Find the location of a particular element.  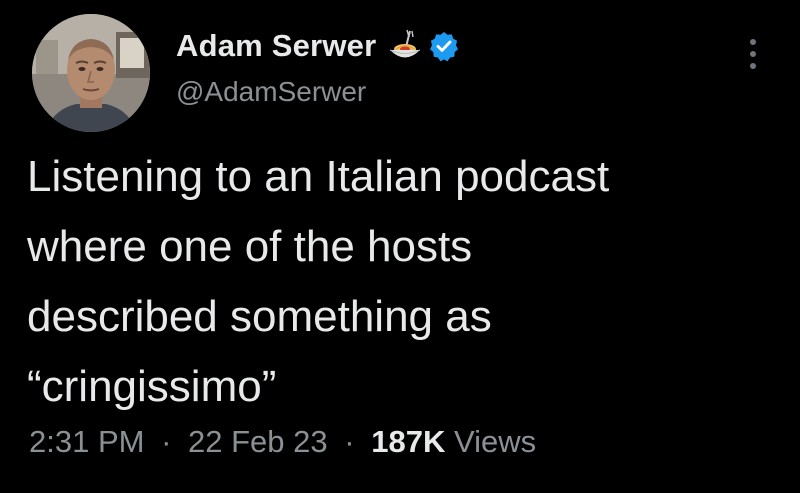

verified-badge-icon is located at coordinates (444, 46).